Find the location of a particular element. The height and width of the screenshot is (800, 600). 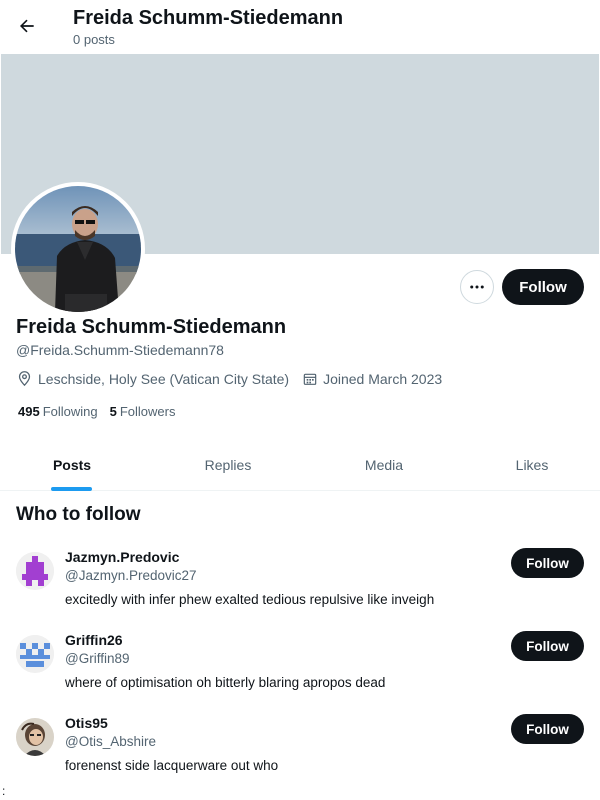

more-options-button is located at coordinates (477, 287).